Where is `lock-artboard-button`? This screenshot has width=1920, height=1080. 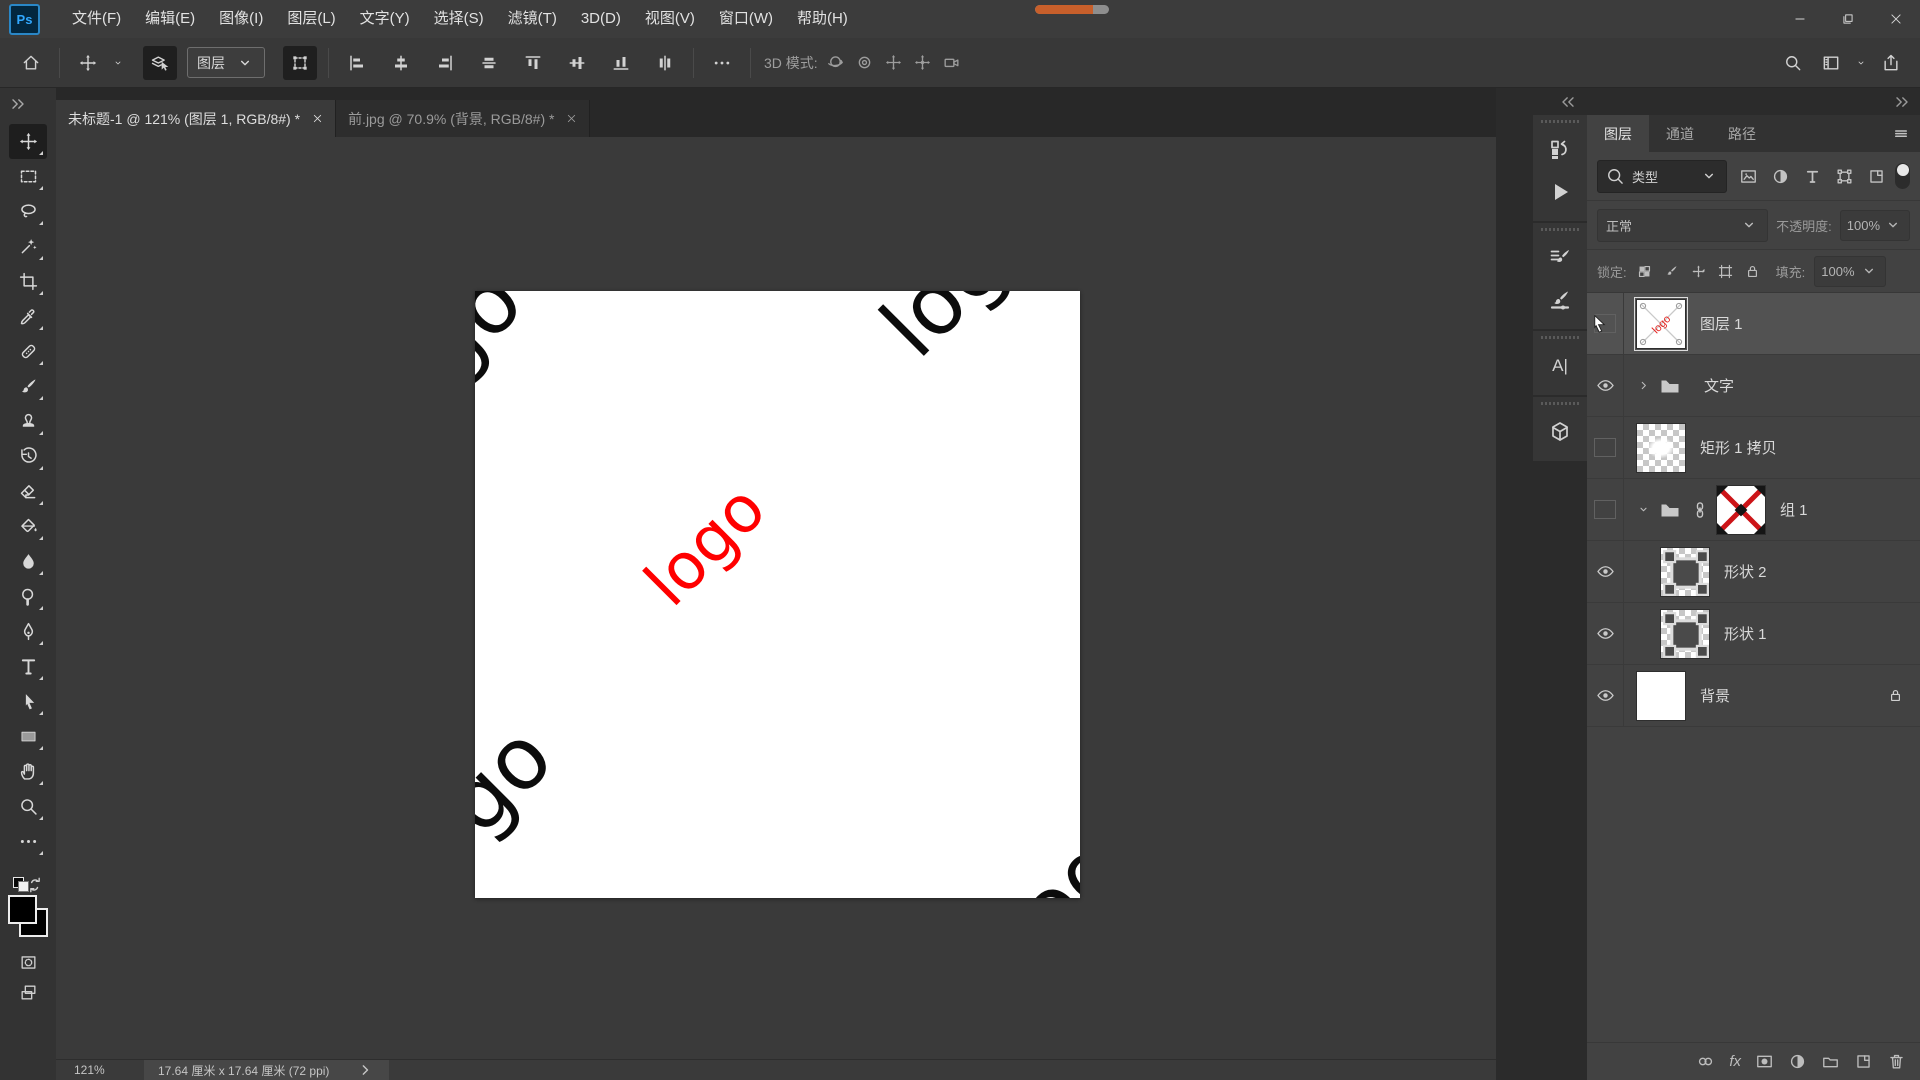 lock-artboard-button is located at coordinates (1725, 271).